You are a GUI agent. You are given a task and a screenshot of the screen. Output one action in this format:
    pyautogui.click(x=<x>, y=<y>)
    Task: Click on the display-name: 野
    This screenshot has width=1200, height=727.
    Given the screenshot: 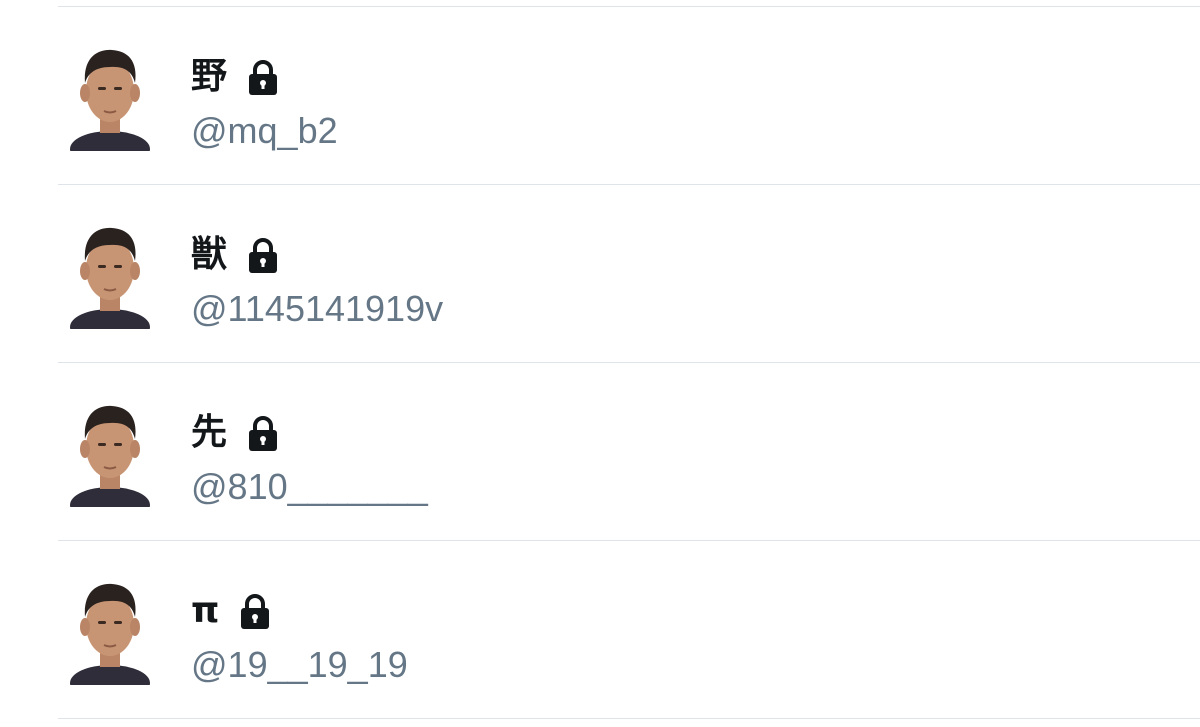 What is the action you would take?
    pyautogui.click(x=209, y=76)
    